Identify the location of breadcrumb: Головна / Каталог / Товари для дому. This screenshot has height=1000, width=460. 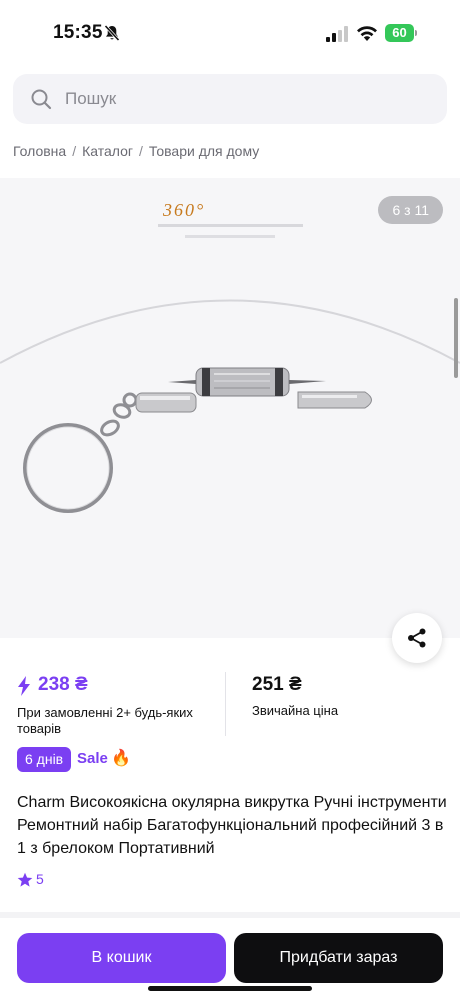
(136, 151).